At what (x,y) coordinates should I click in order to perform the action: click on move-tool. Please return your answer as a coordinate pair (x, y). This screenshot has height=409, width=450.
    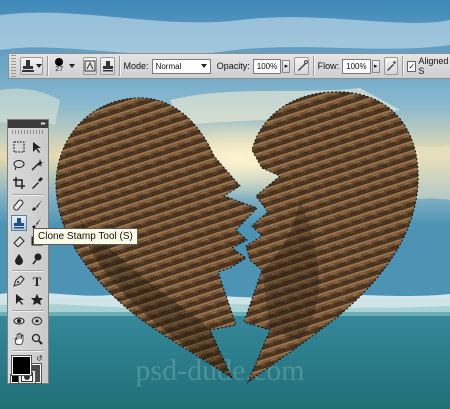
    Looking at the image, I should click on (37, 147).